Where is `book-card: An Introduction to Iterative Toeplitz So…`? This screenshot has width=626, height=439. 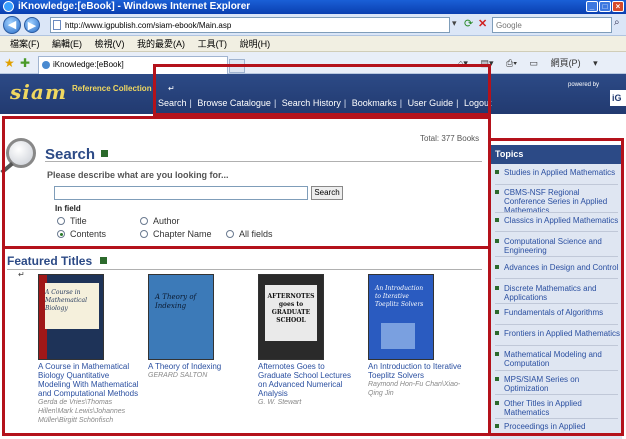 book-card: An Introduction to Iterative Toeplitz So… is located at coordinates (419, 336).